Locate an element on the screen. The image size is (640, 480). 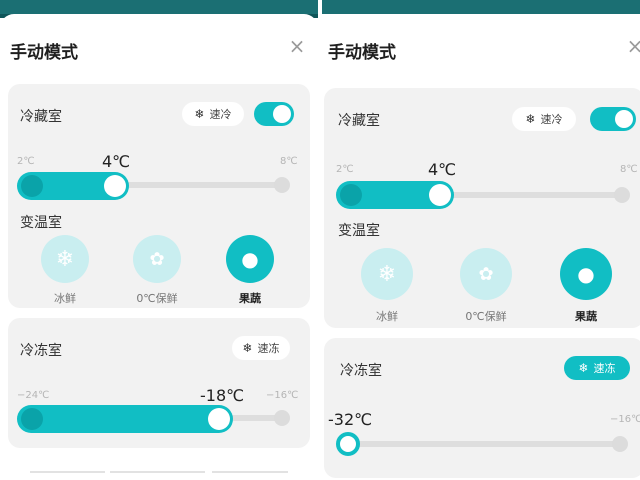
freezer-card: 冷冻室 ❄ 速冻 -32℃ −16℃ is located at coordinates (482, 408).